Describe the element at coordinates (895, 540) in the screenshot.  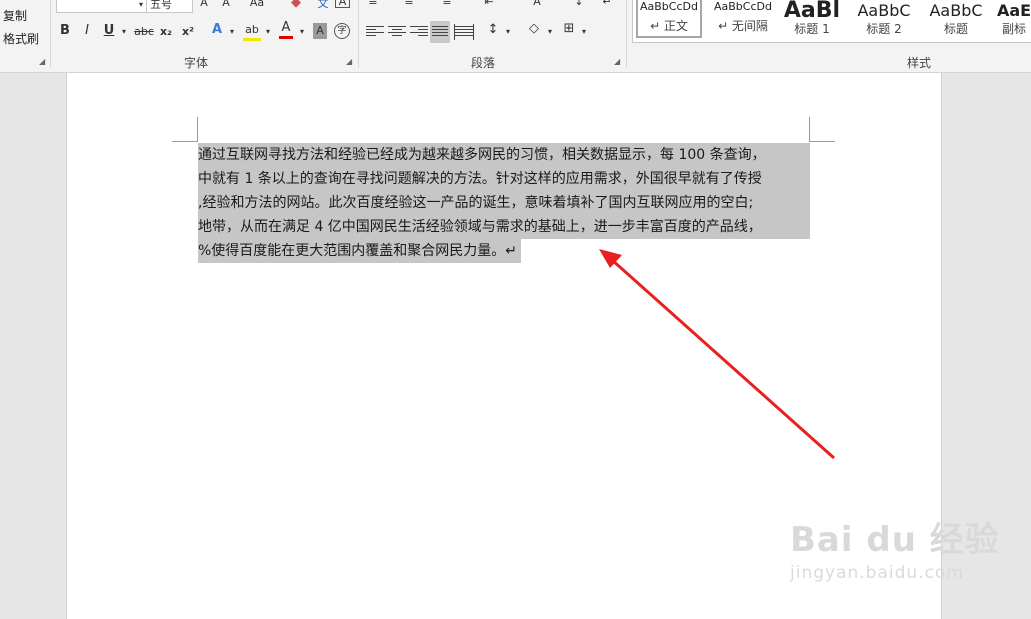
I see `watermark-logo: Bai du 经验` at that location.